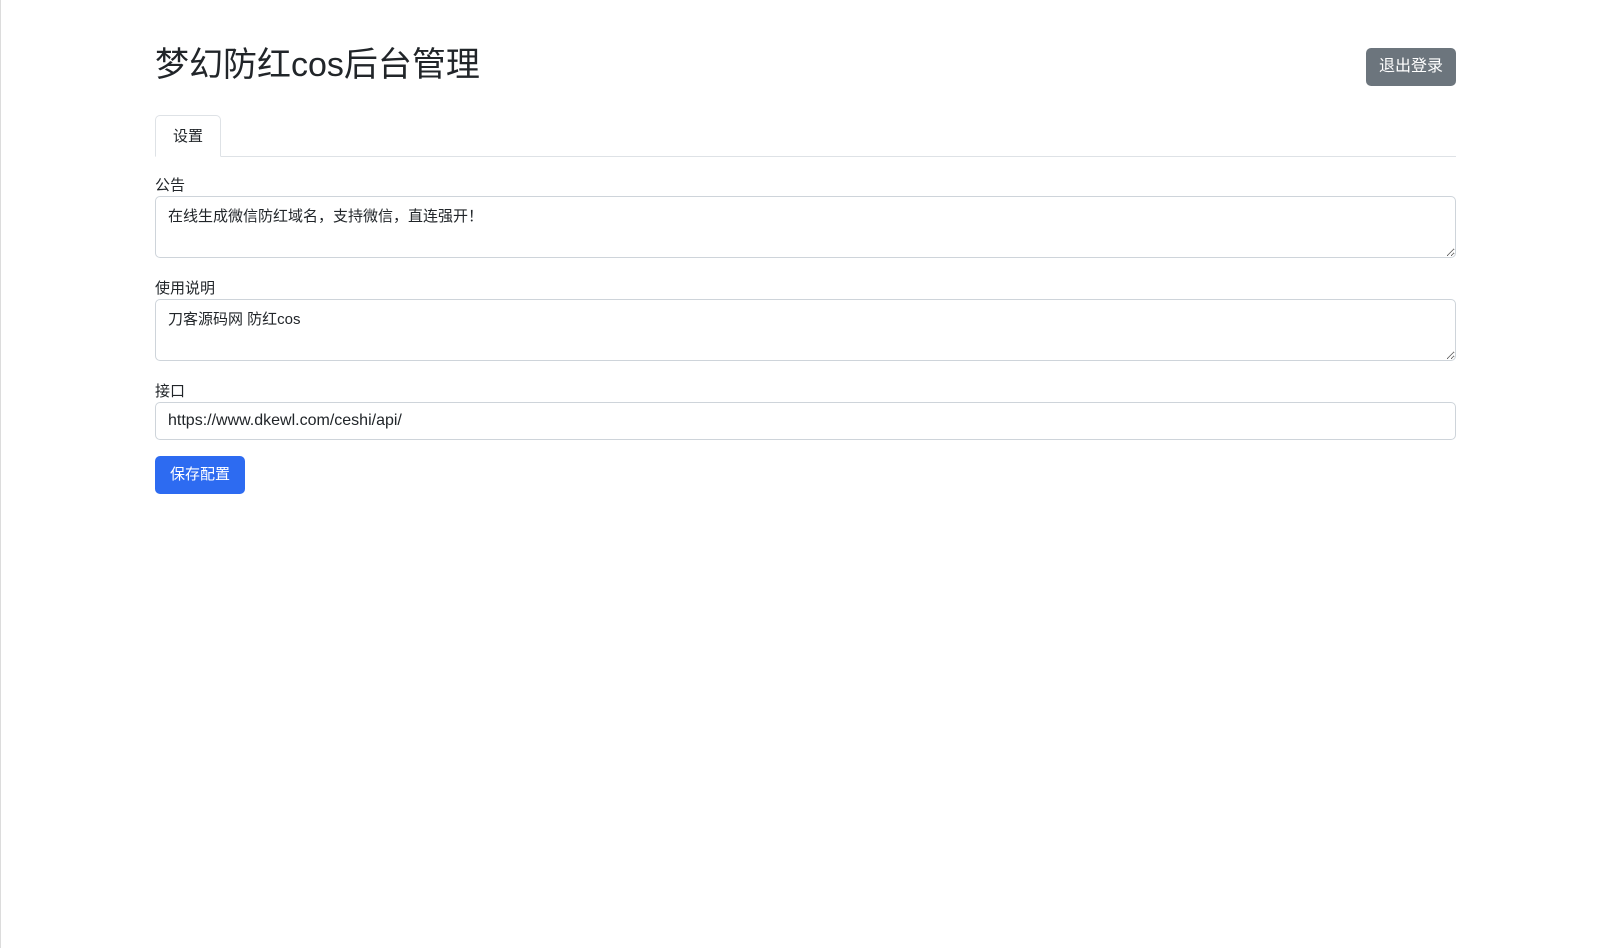  I want to click on api-group: 接口, so click(805, 411).